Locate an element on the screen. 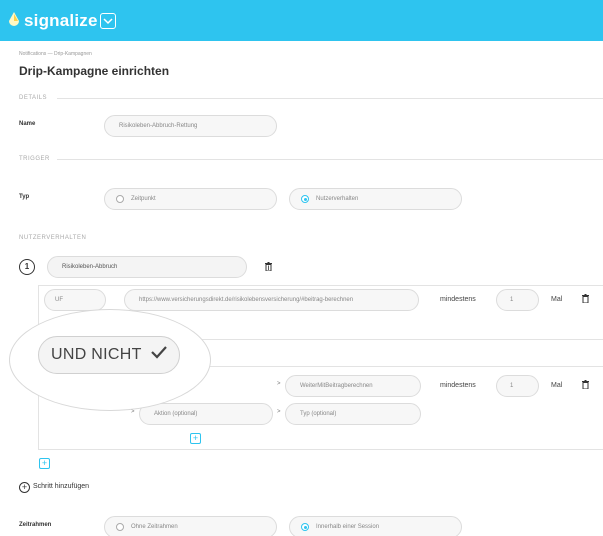 The image size is (603, 536). event-value: WeiterMitBeitragberechnen is located at coordinates (336, 386).